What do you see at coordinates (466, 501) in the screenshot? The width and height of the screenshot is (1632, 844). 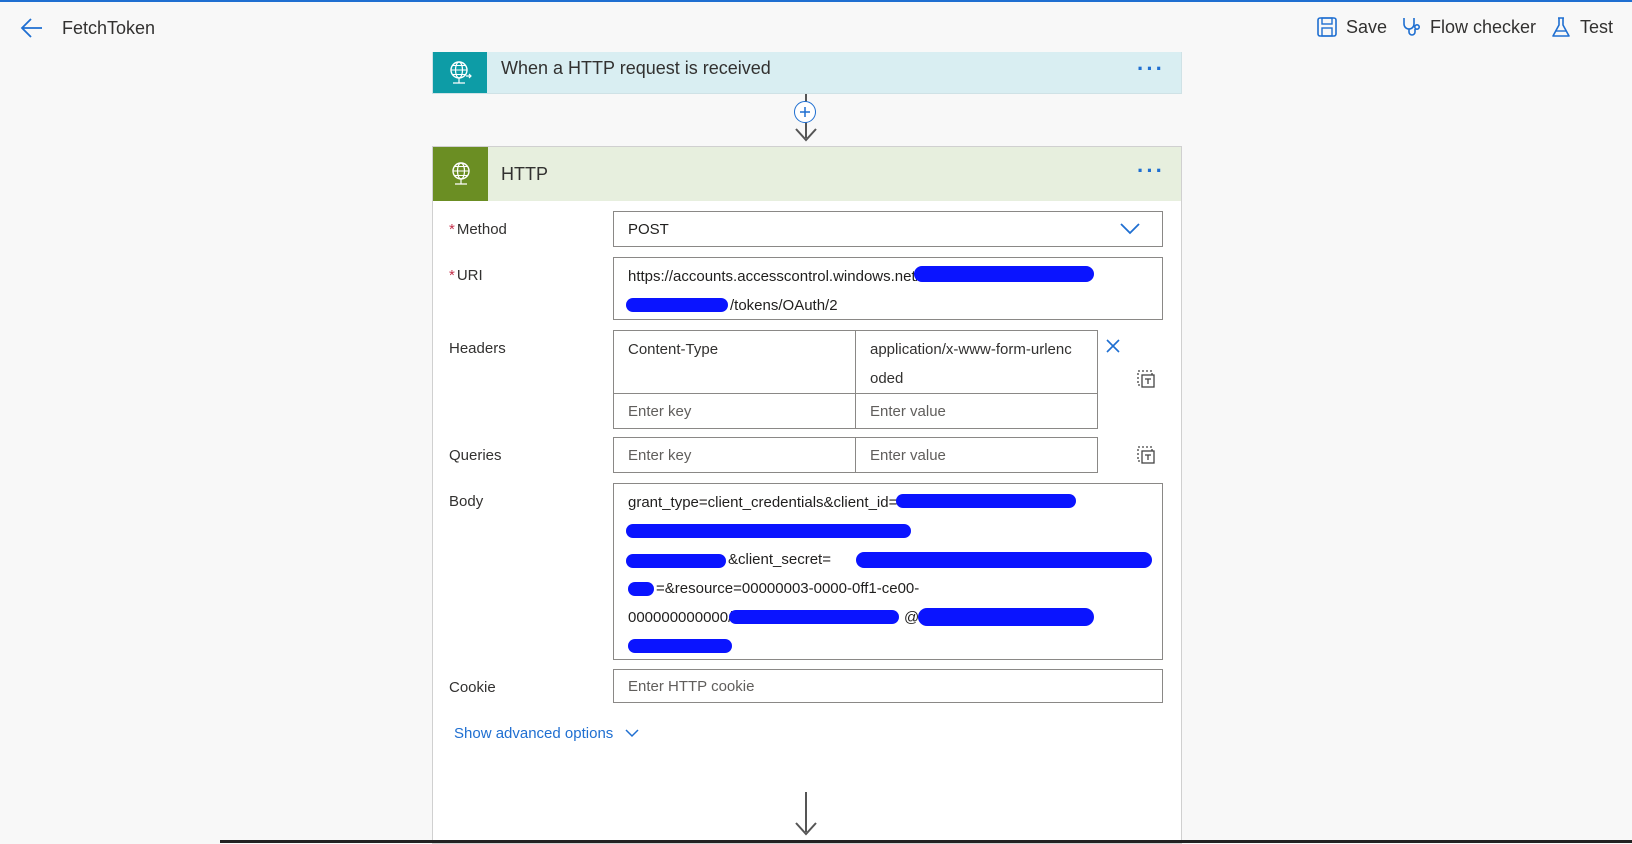 I see `body-label: Body` at bounding box center [466, 501].